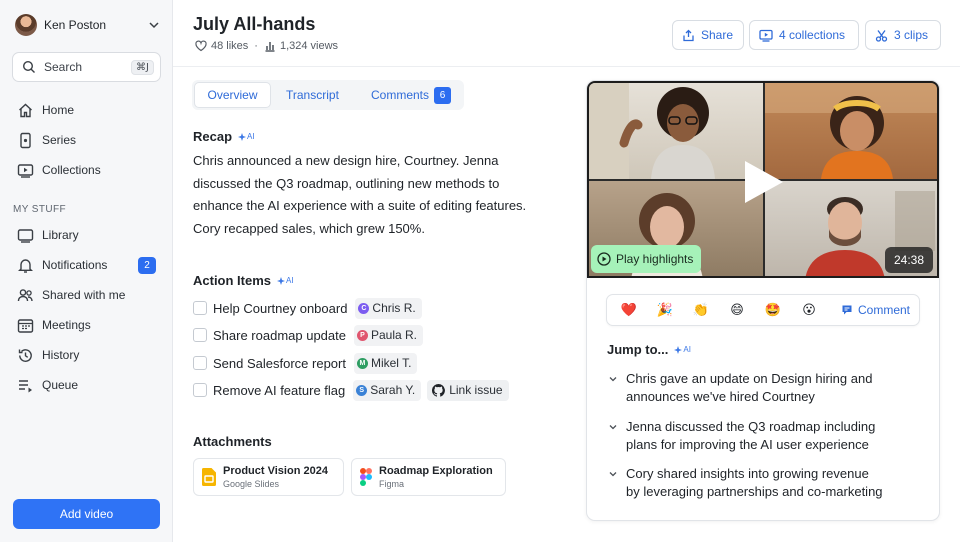 This screenshot has height=542, width=960. Describe the element at coordinates (847, 310) in the screenshot. I see `comment-icon` at that location.